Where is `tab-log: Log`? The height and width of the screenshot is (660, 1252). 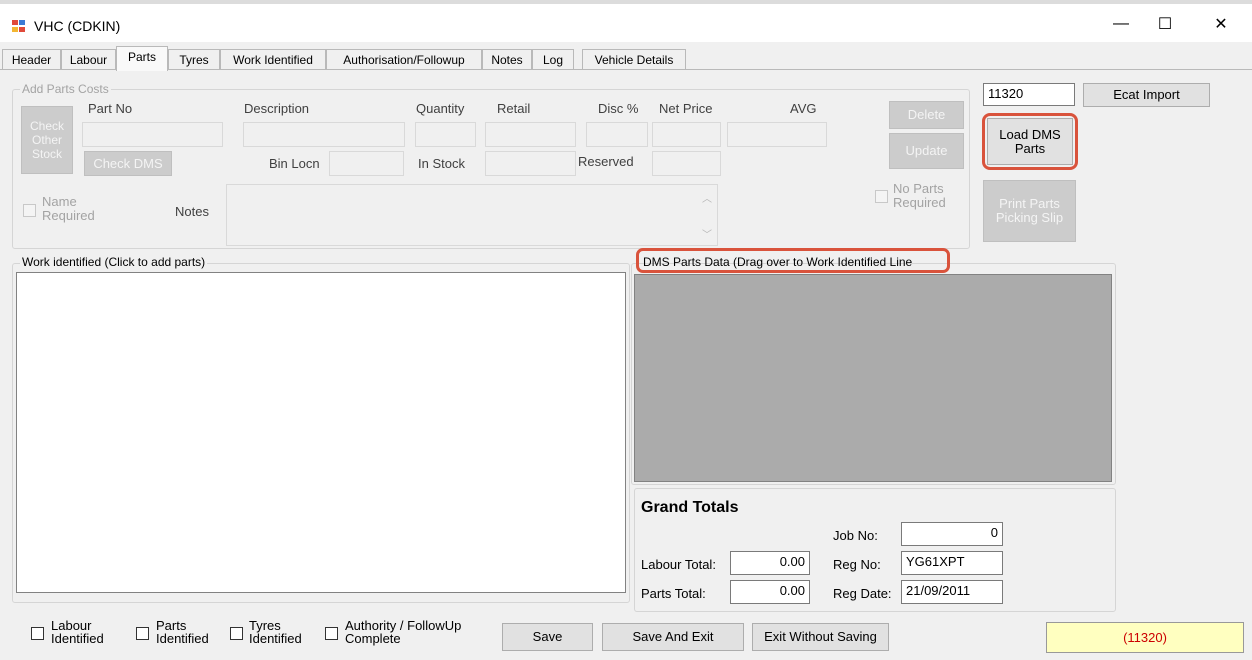
tab-log: Log is located at coordinates (553, 59).